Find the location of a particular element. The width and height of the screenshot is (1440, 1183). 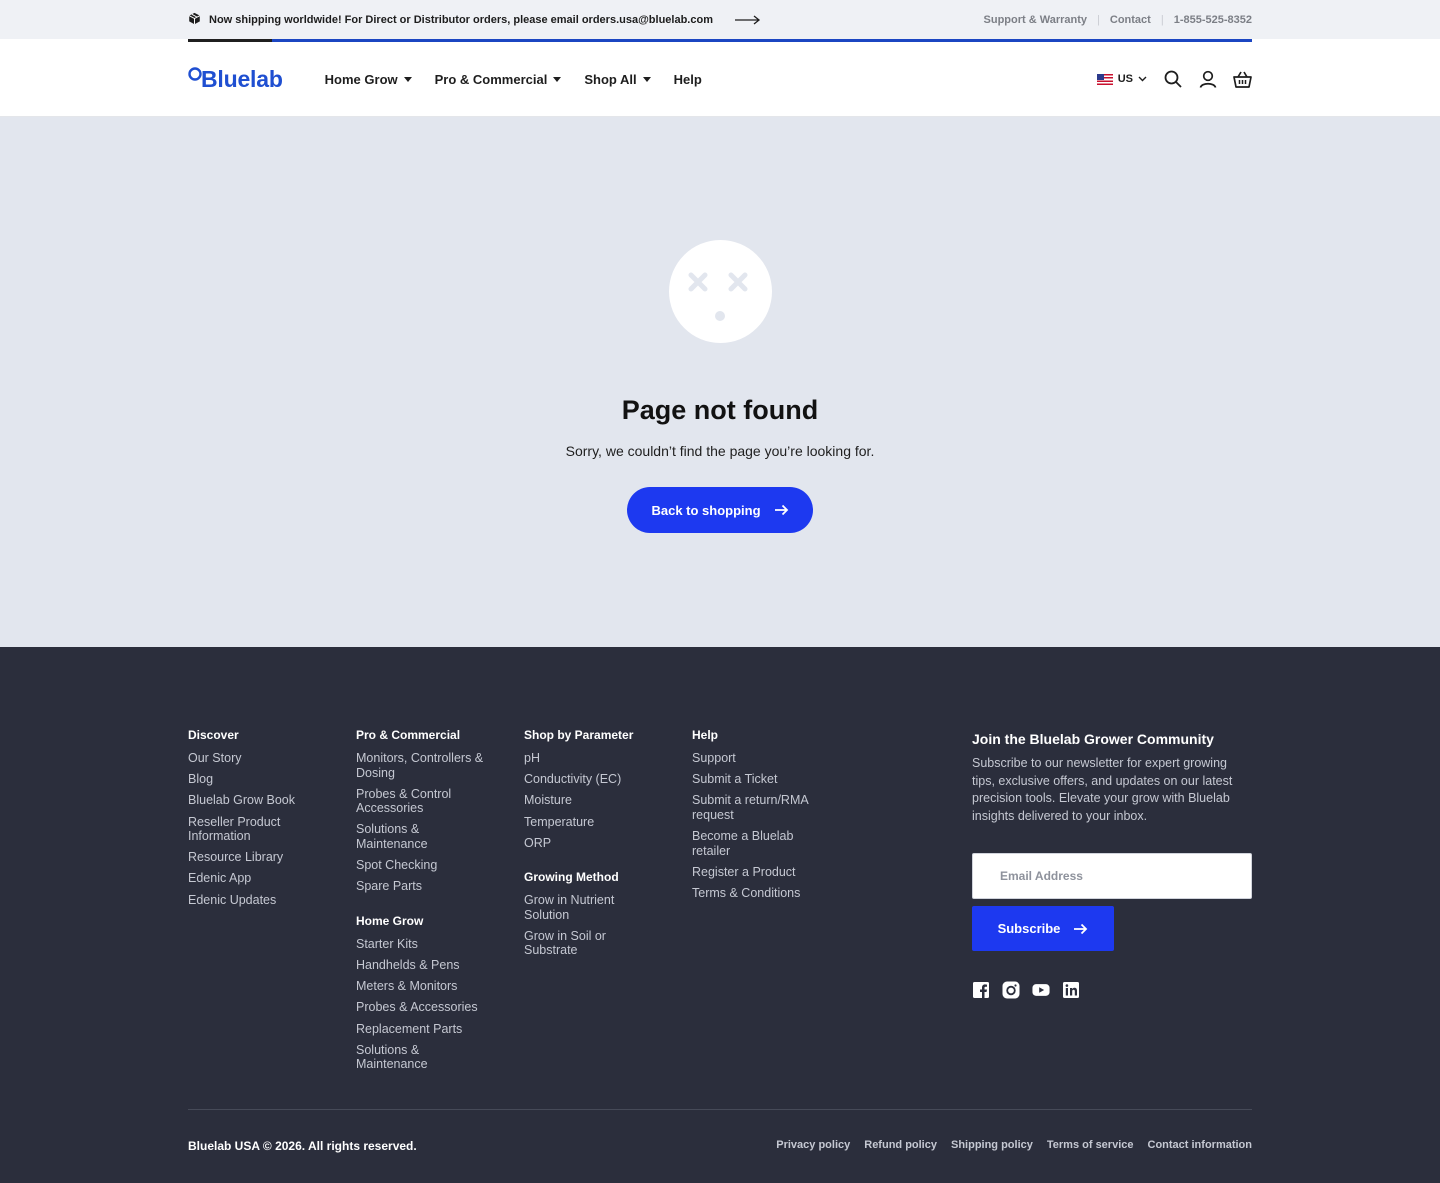

footer-heading: Home Grow is located at coordinates (390, 920).